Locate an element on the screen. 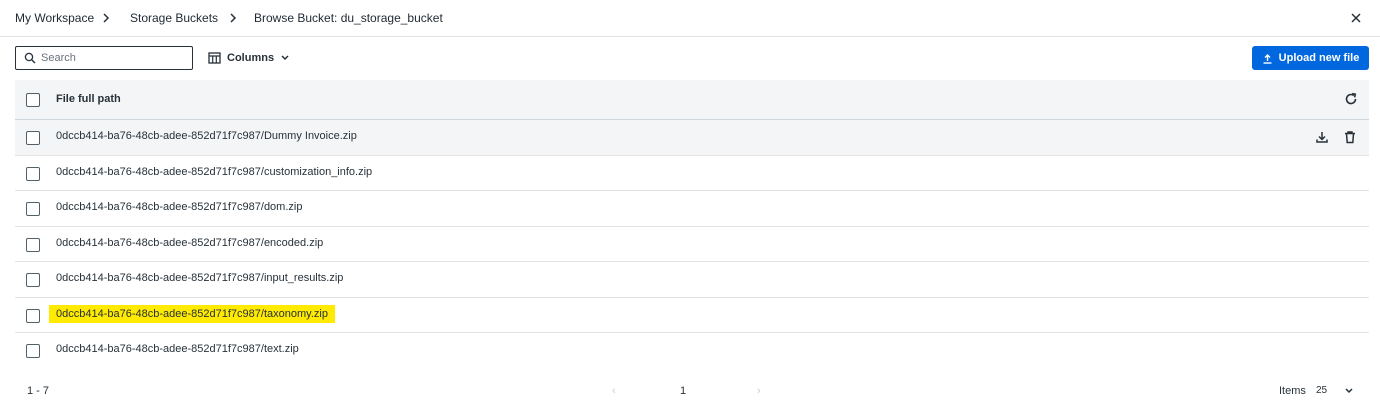  search-box is located at coordinates (104, 58).